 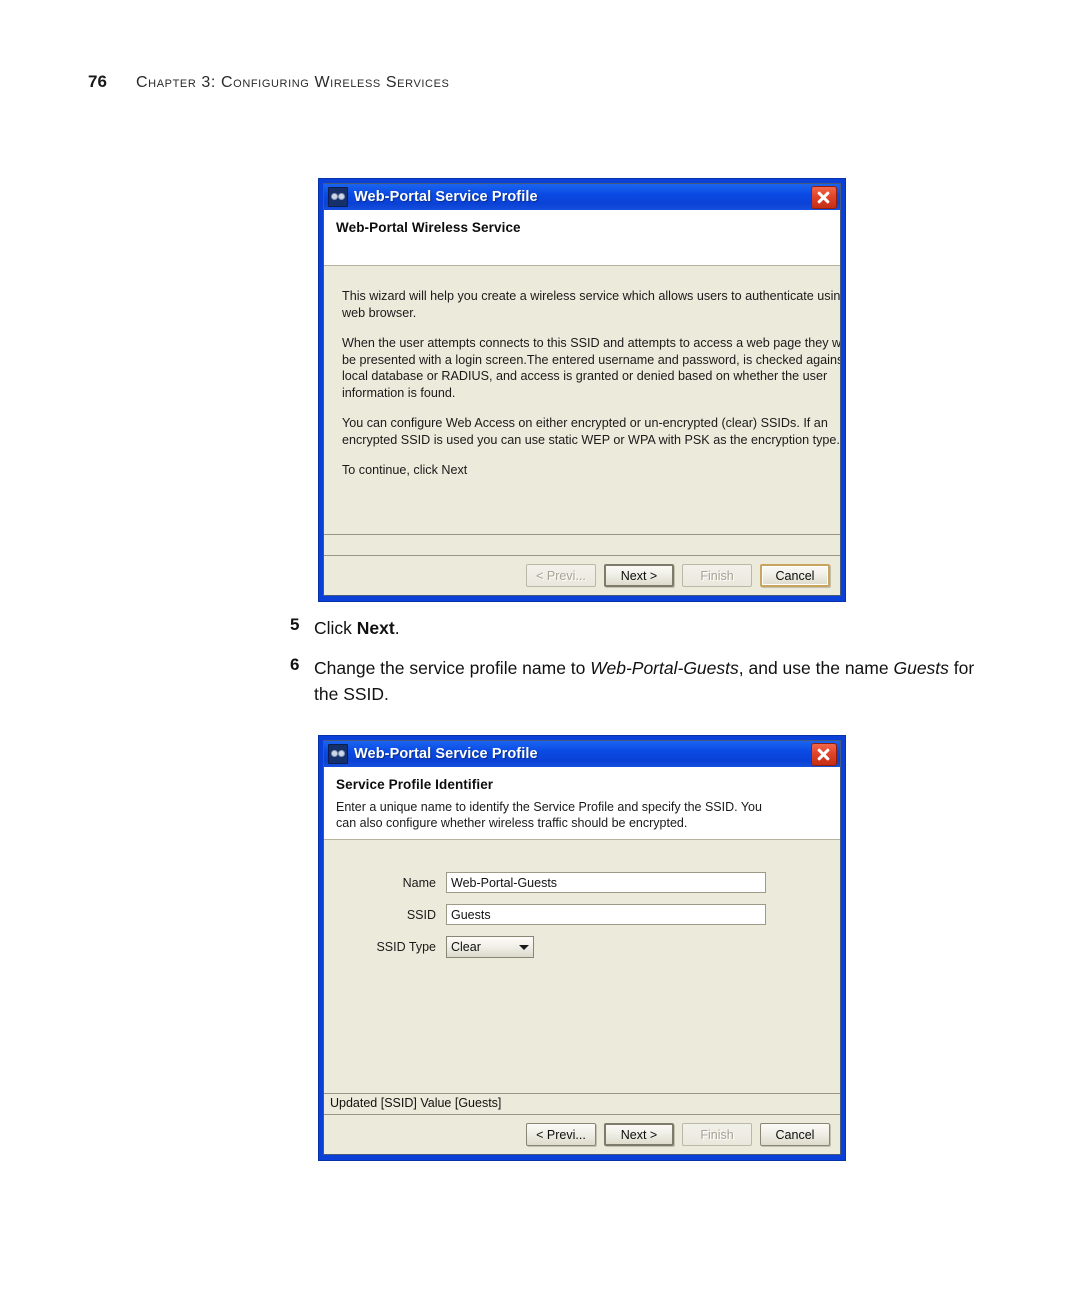 I want to click on dialog1-header: Web-Portal Wireless Service, so click(x=582, y=238).